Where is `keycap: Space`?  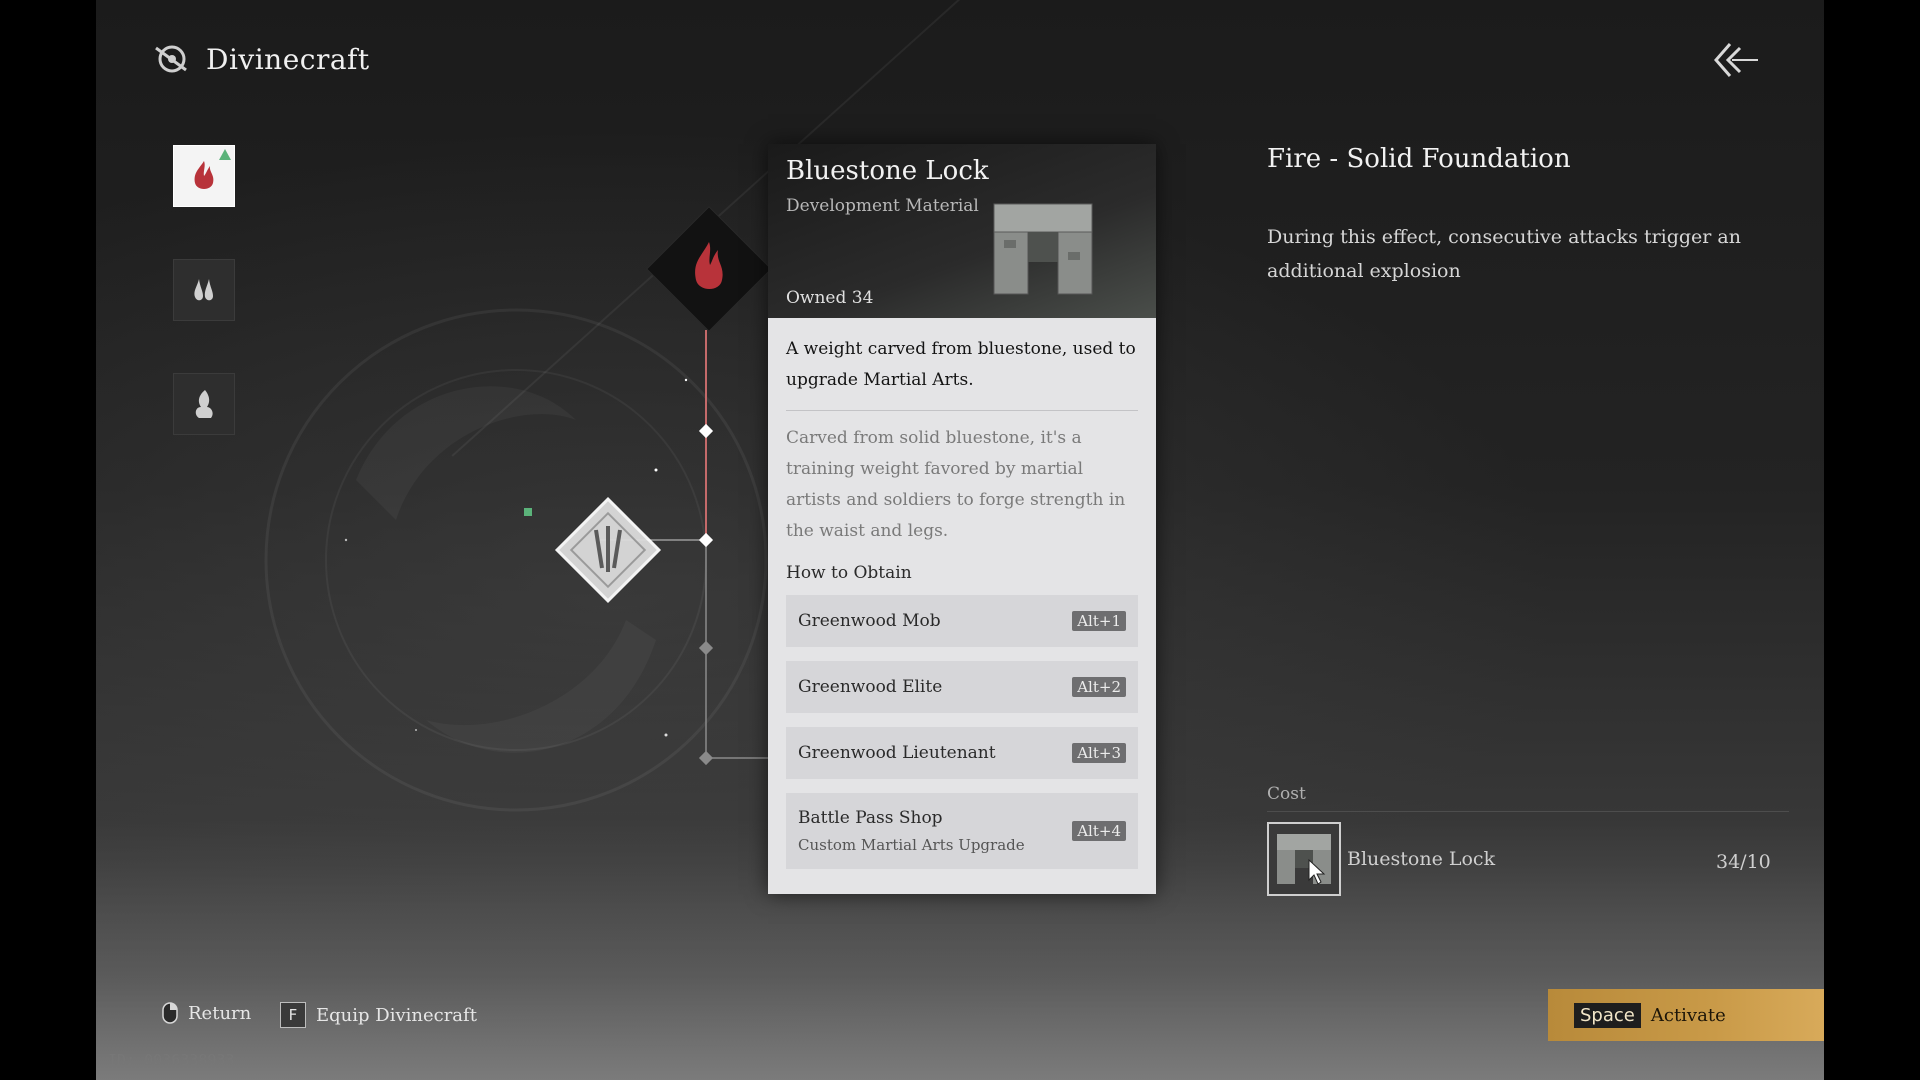 keycap: Space is located at coordinates (1607, 1015).